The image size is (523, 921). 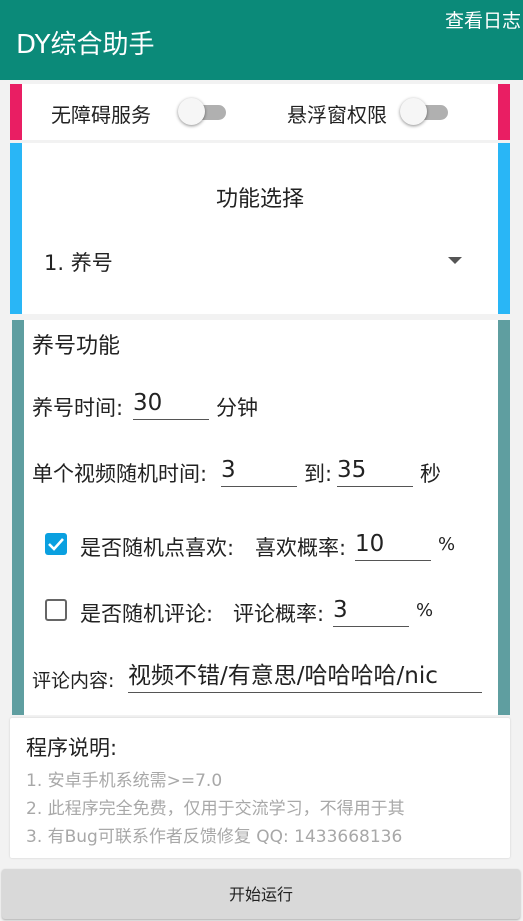 What do you see at coordinates (425, 610) in the screenshot?
I see `comment-rate-unit: %` at bounding box center [425, 610].